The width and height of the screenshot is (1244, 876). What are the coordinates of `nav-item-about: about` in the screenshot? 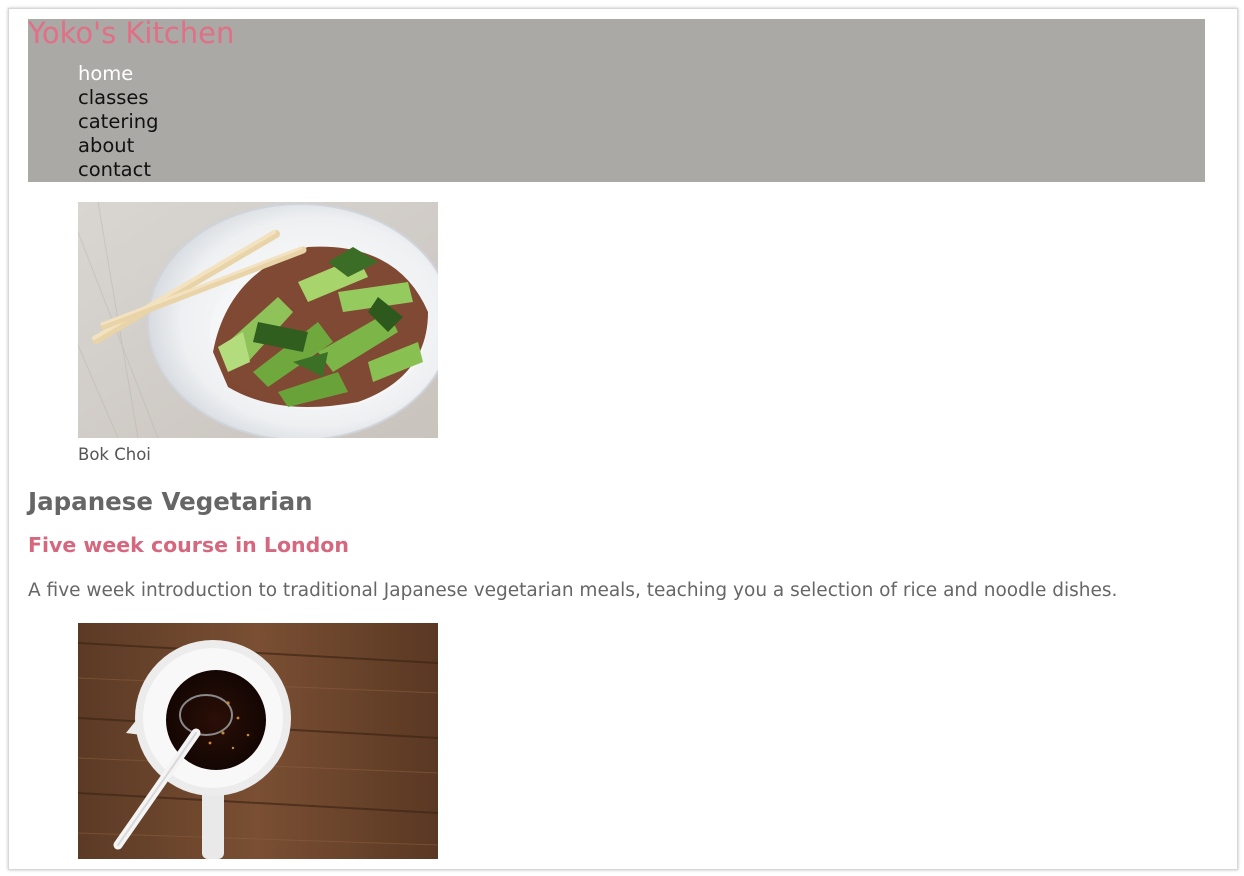 It's located at (118, 146).